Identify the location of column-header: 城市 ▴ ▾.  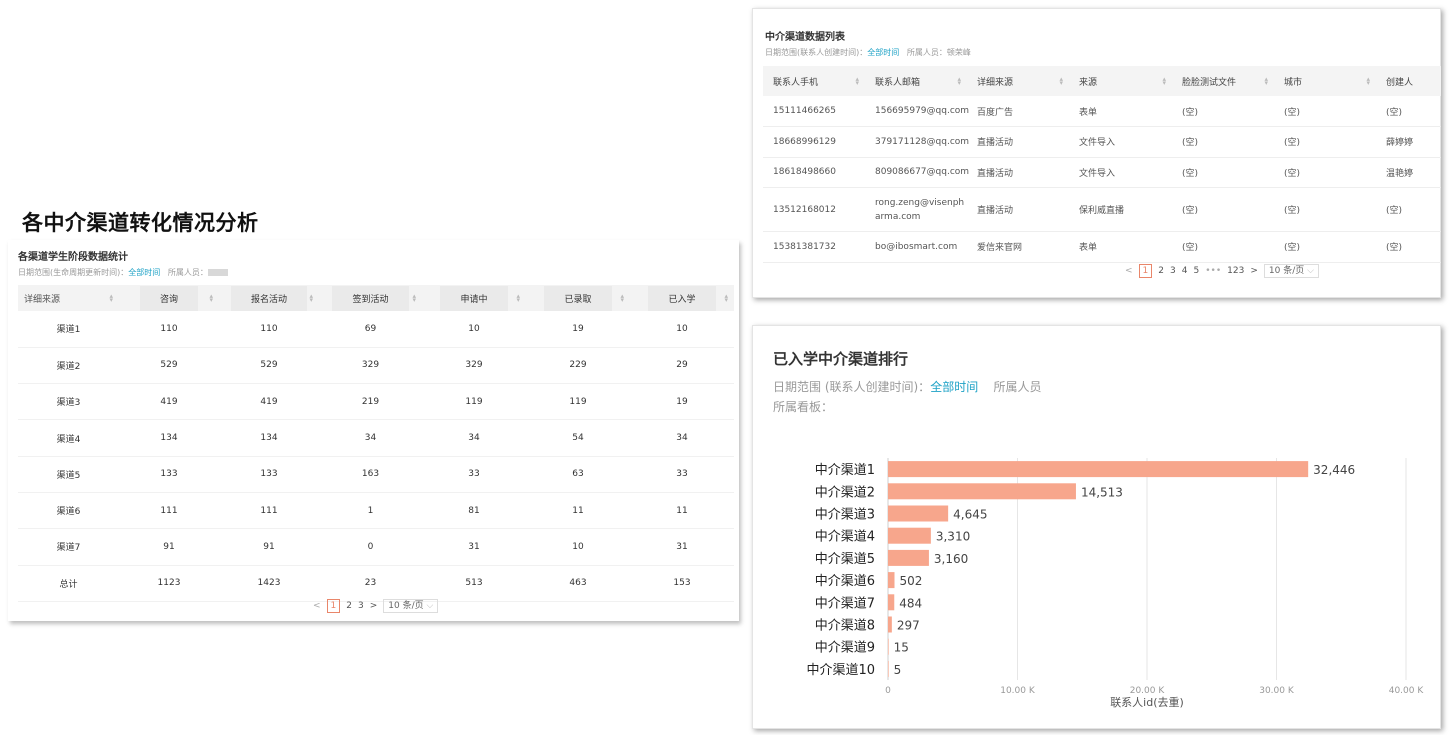
(1325, 81).